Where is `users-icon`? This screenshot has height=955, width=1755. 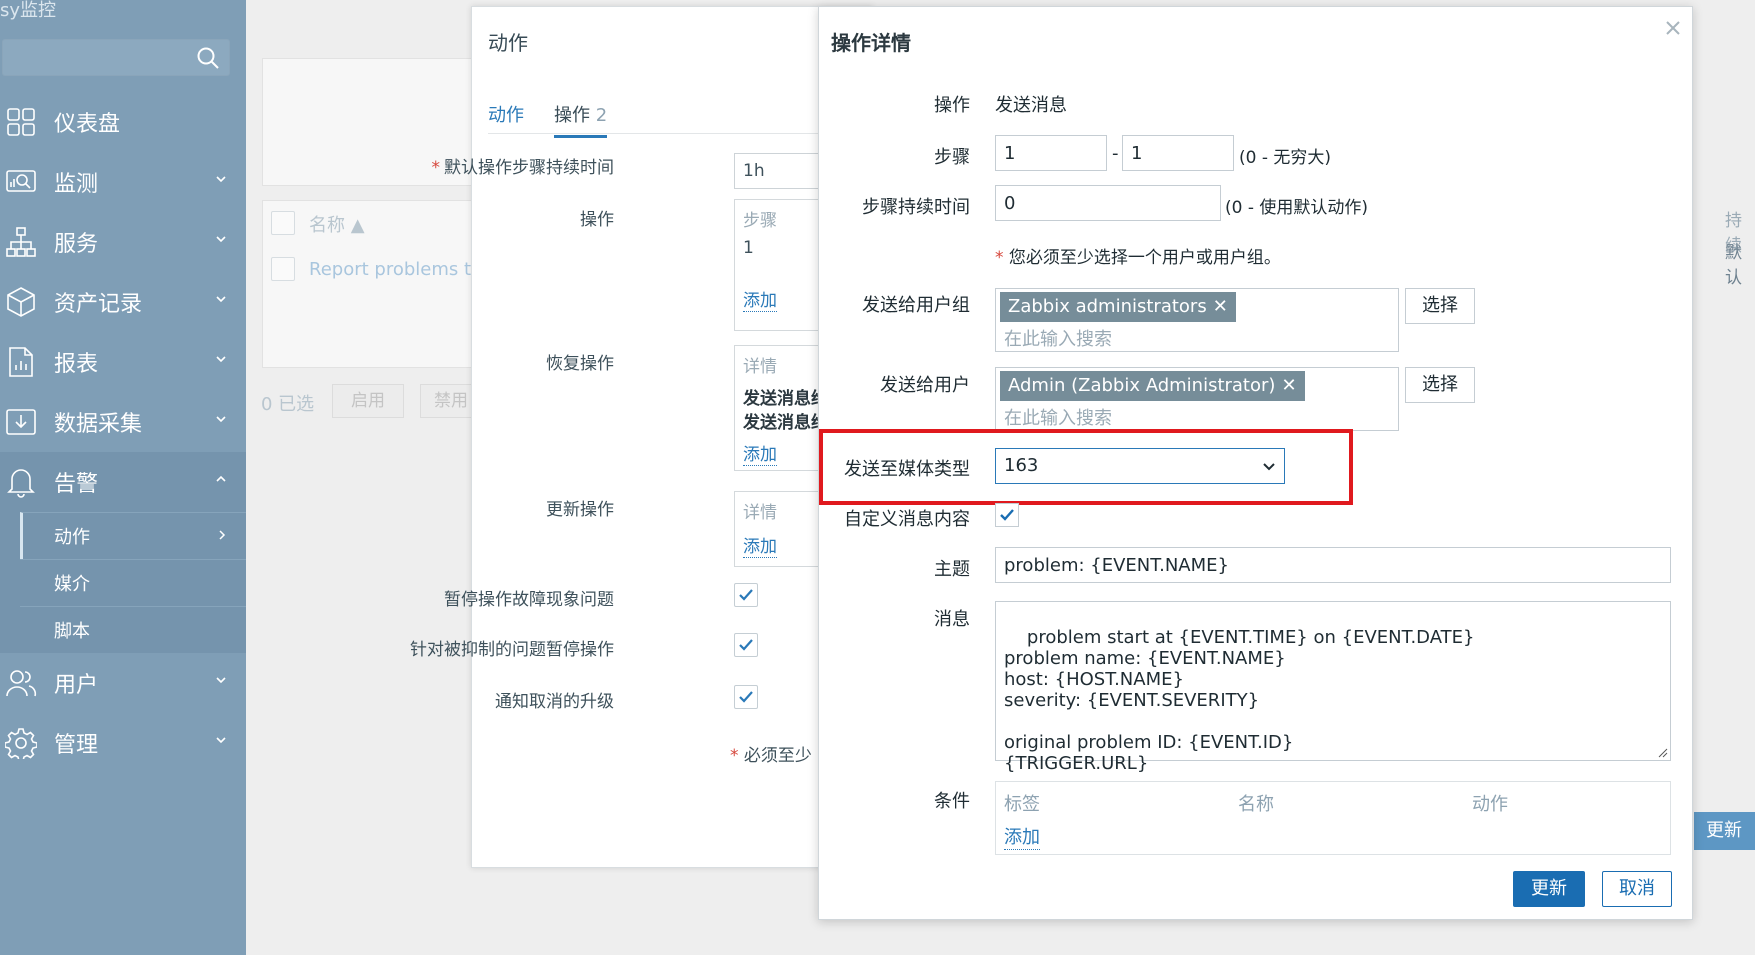 users-icon is located at coordinates (21, 683).